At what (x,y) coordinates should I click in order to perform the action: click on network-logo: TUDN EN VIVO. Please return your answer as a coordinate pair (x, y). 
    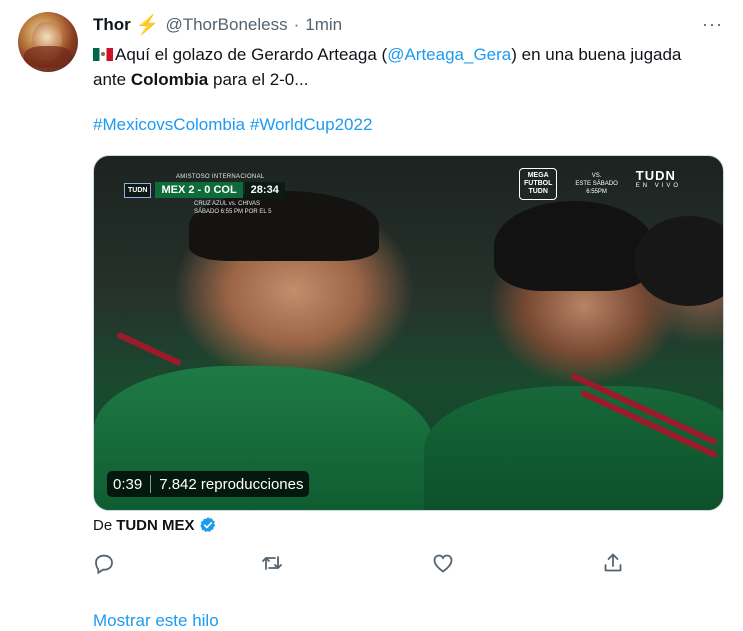
    Looking at the image, I should click on (658, 178).